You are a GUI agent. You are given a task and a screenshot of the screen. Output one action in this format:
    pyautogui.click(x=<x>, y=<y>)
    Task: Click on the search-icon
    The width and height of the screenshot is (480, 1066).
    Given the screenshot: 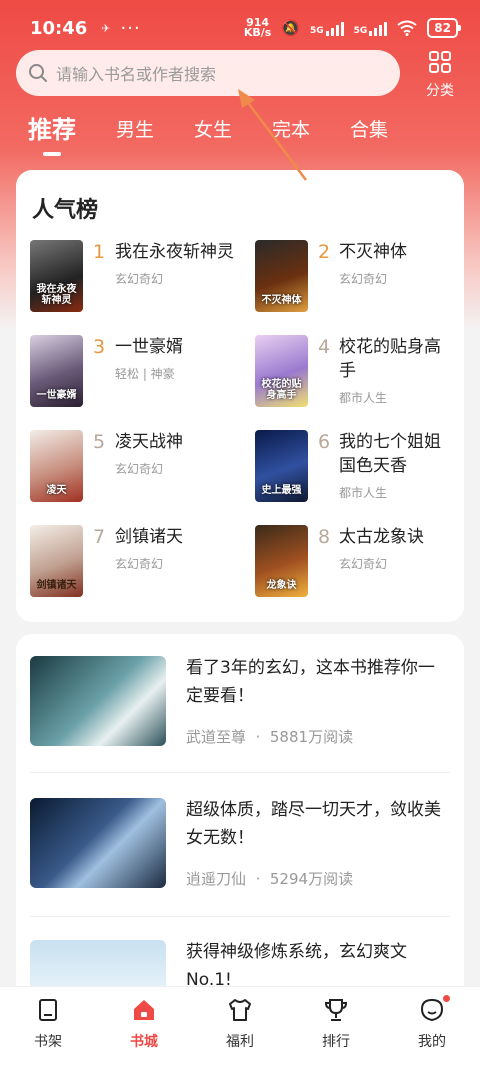 What is the action you would take?
    pyautogui.click(x=38, y=73)
    